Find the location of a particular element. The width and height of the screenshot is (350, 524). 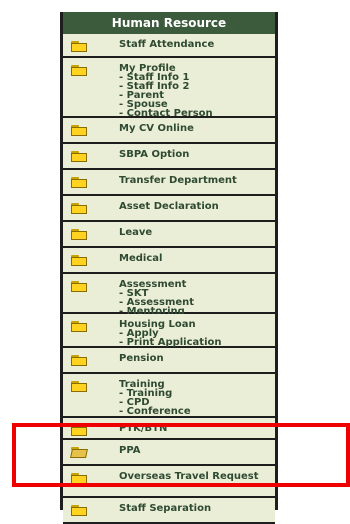

menu-item-label: SBPA Option is located at coordinates (154, 154).